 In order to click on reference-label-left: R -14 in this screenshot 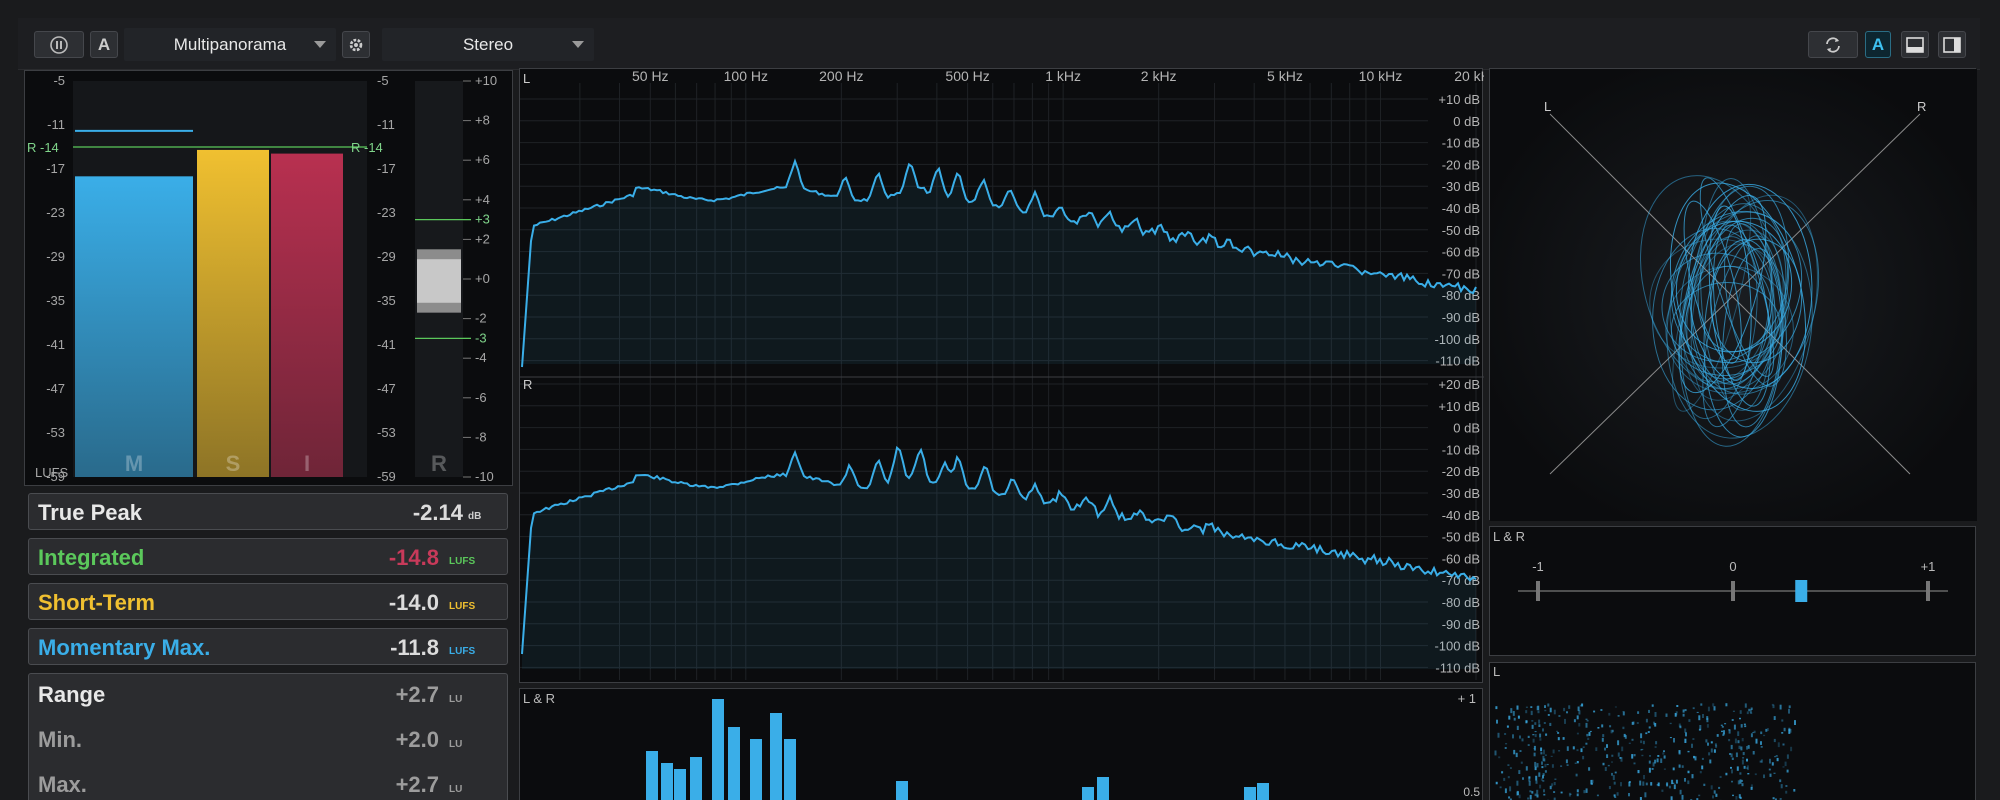, I will do `click(43, 147)`.